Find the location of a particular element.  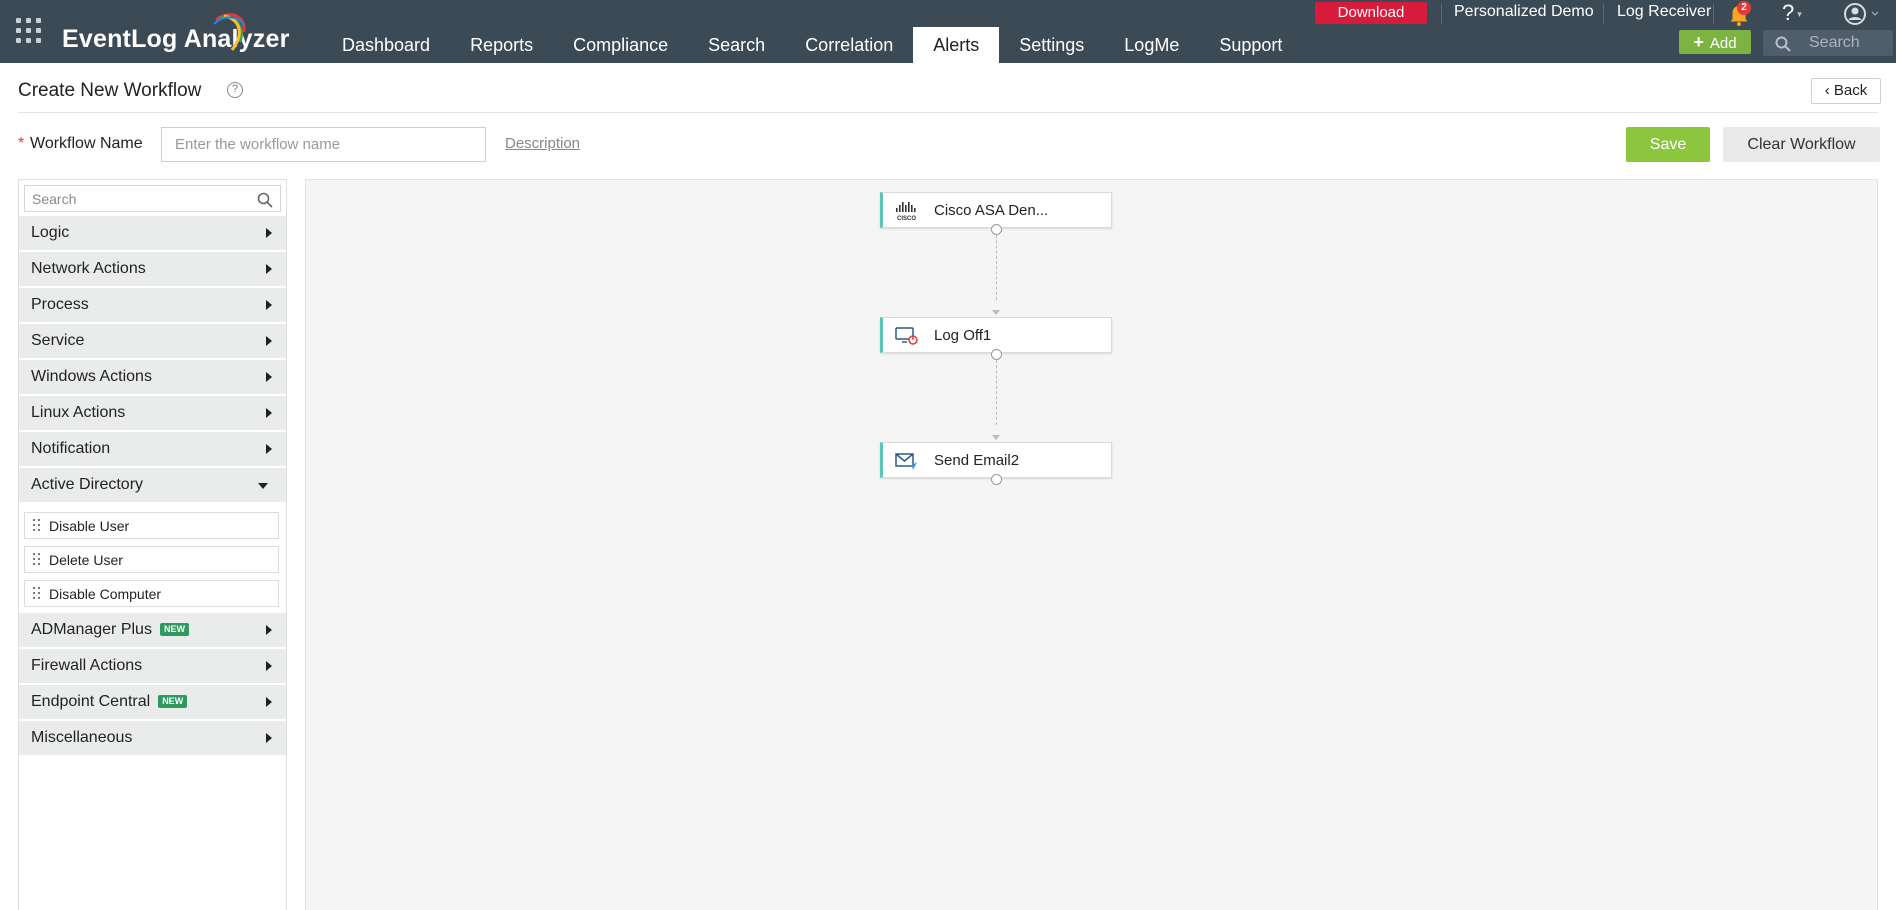

log-off-icon is located at coordinates (906, 336).